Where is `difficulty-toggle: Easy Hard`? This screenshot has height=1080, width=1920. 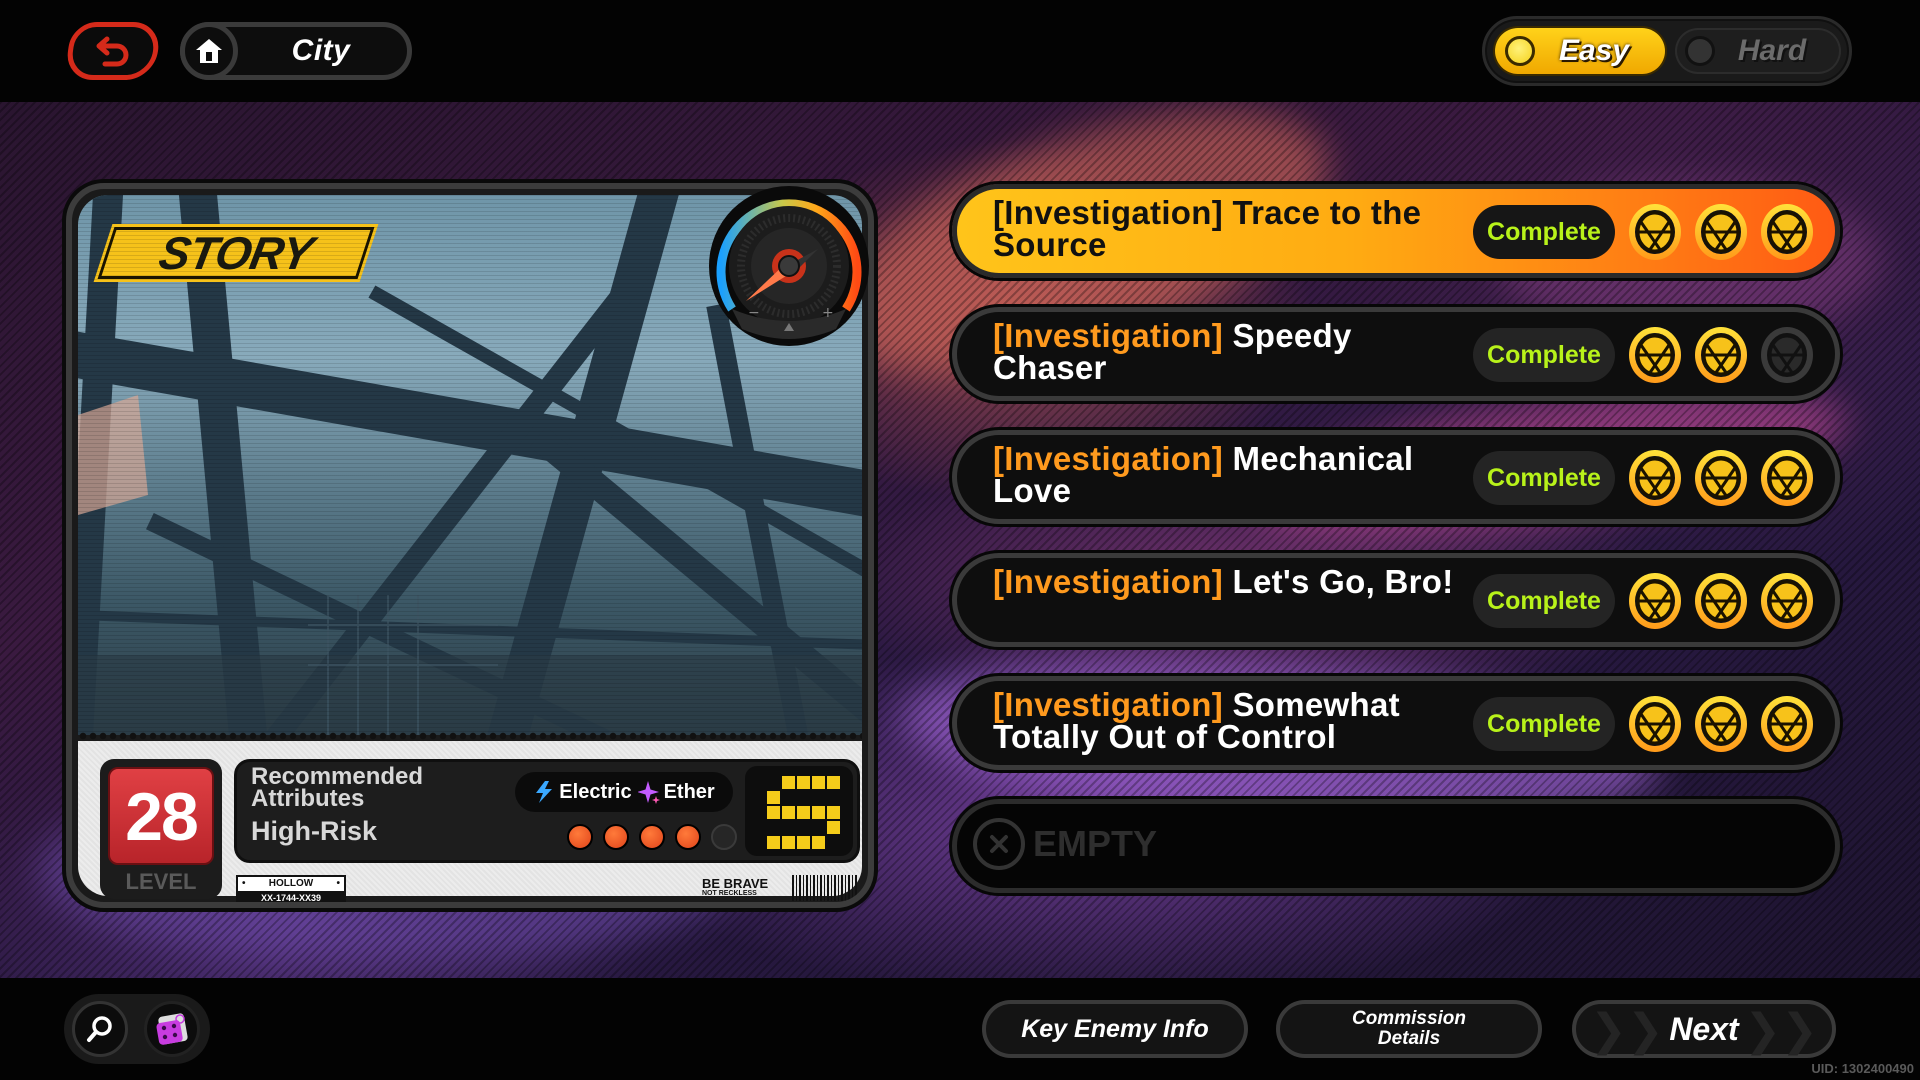 difficulty-toggle: Easy Hard is located at coordinates (1667, 51).